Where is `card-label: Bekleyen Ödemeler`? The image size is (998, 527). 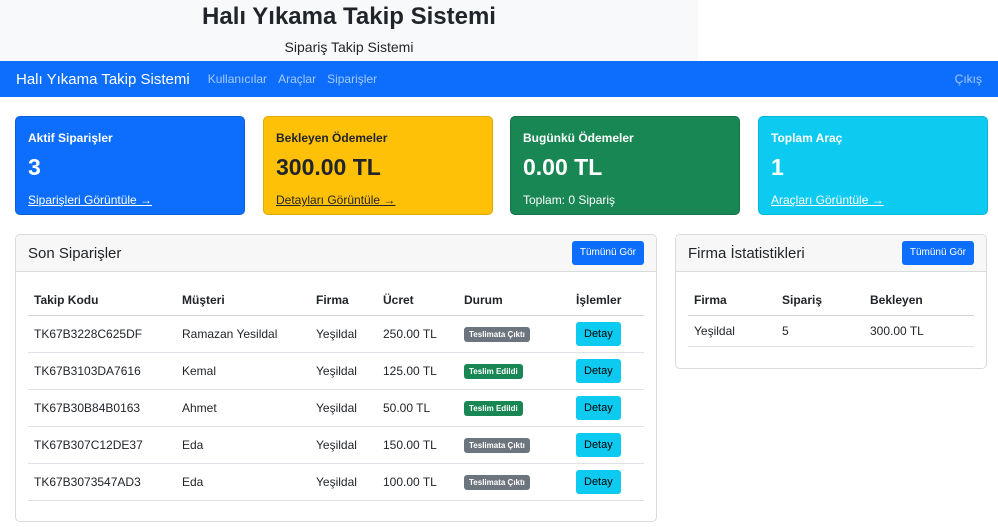 card-label: Bekleyen Ödemeler is located at coordinates (332, 138).